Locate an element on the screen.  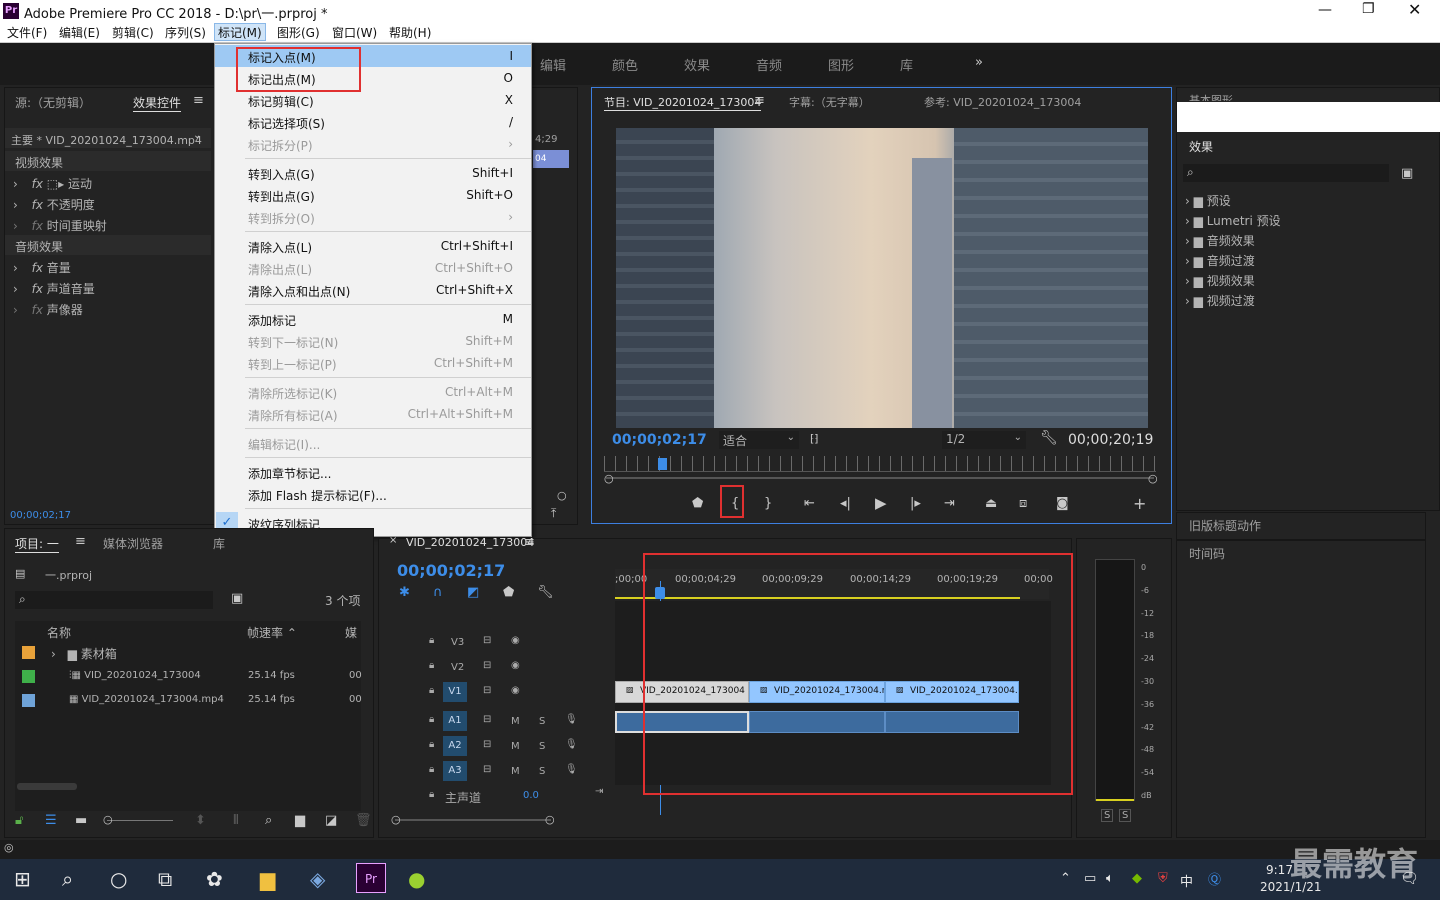
scroll-handle-icon: ○ is located at coordinates (550, 819).